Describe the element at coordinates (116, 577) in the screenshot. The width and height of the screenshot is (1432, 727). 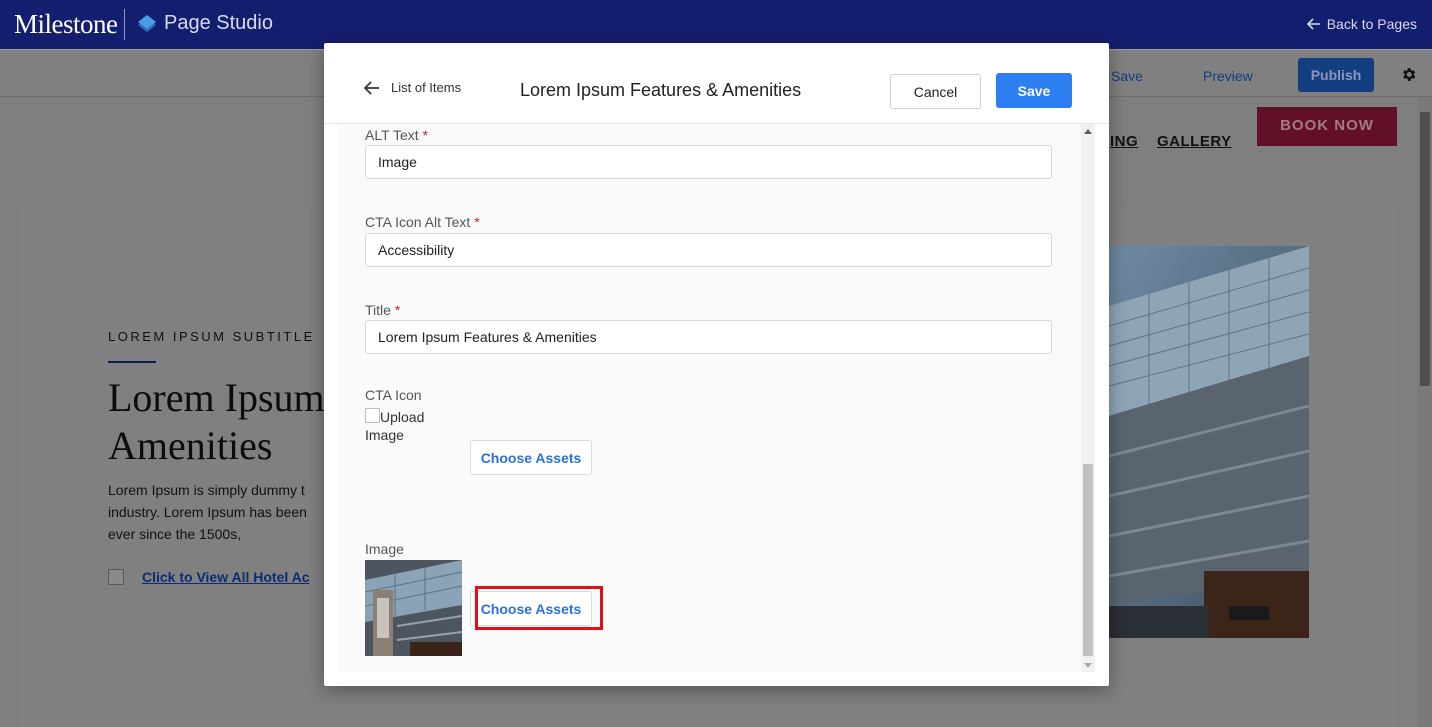
I see `broken-image-icon` at that location.